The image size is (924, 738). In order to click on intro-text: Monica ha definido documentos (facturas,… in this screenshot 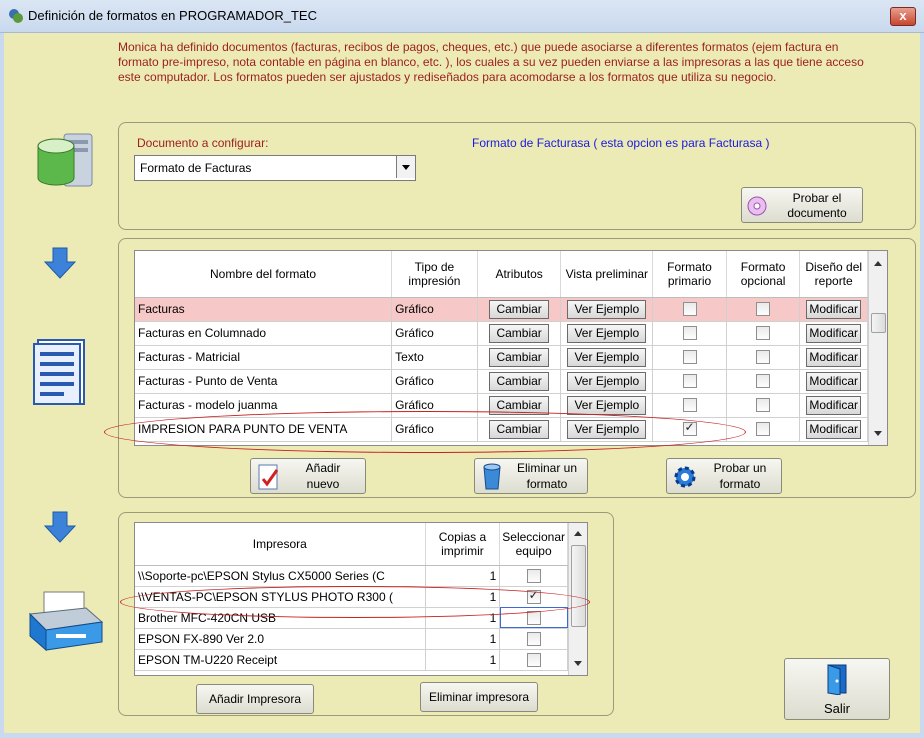, I will do `click(491, 62)`.